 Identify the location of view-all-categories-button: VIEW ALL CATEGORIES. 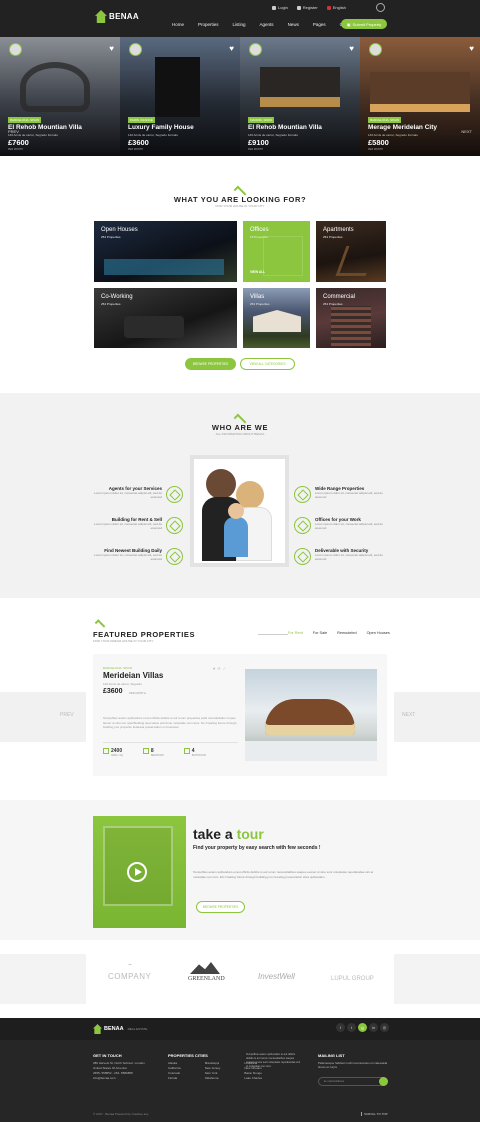
(267, 364).